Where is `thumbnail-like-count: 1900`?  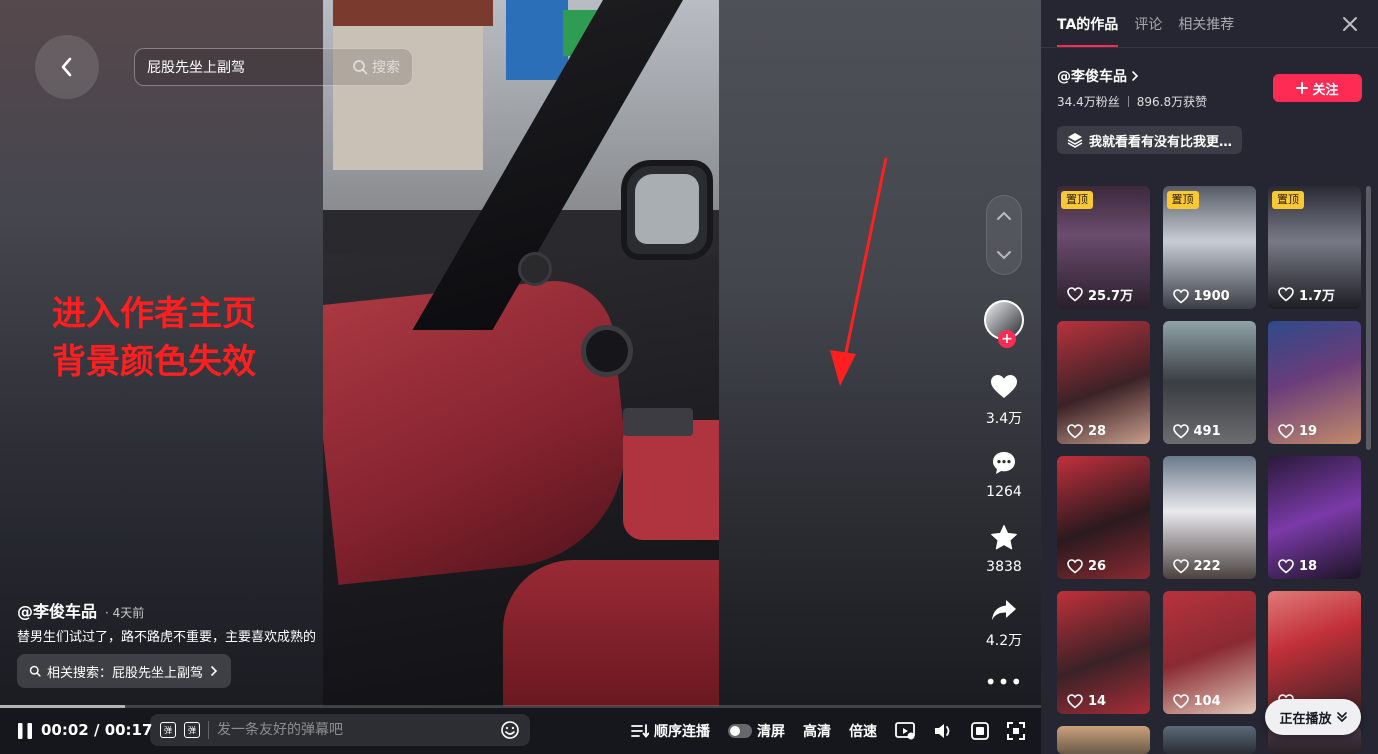 thumbnail-like-count: 1900 is located at coordinates (1211, 296).